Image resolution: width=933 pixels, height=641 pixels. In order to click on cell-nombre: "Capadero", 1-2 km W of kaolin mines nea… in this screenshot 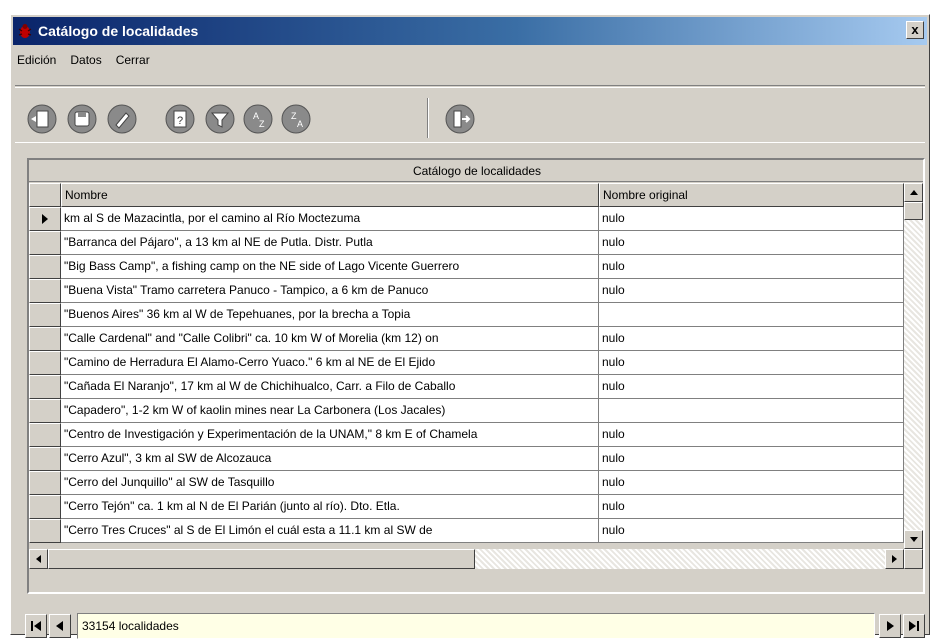, I will do `click(330, 411)`.